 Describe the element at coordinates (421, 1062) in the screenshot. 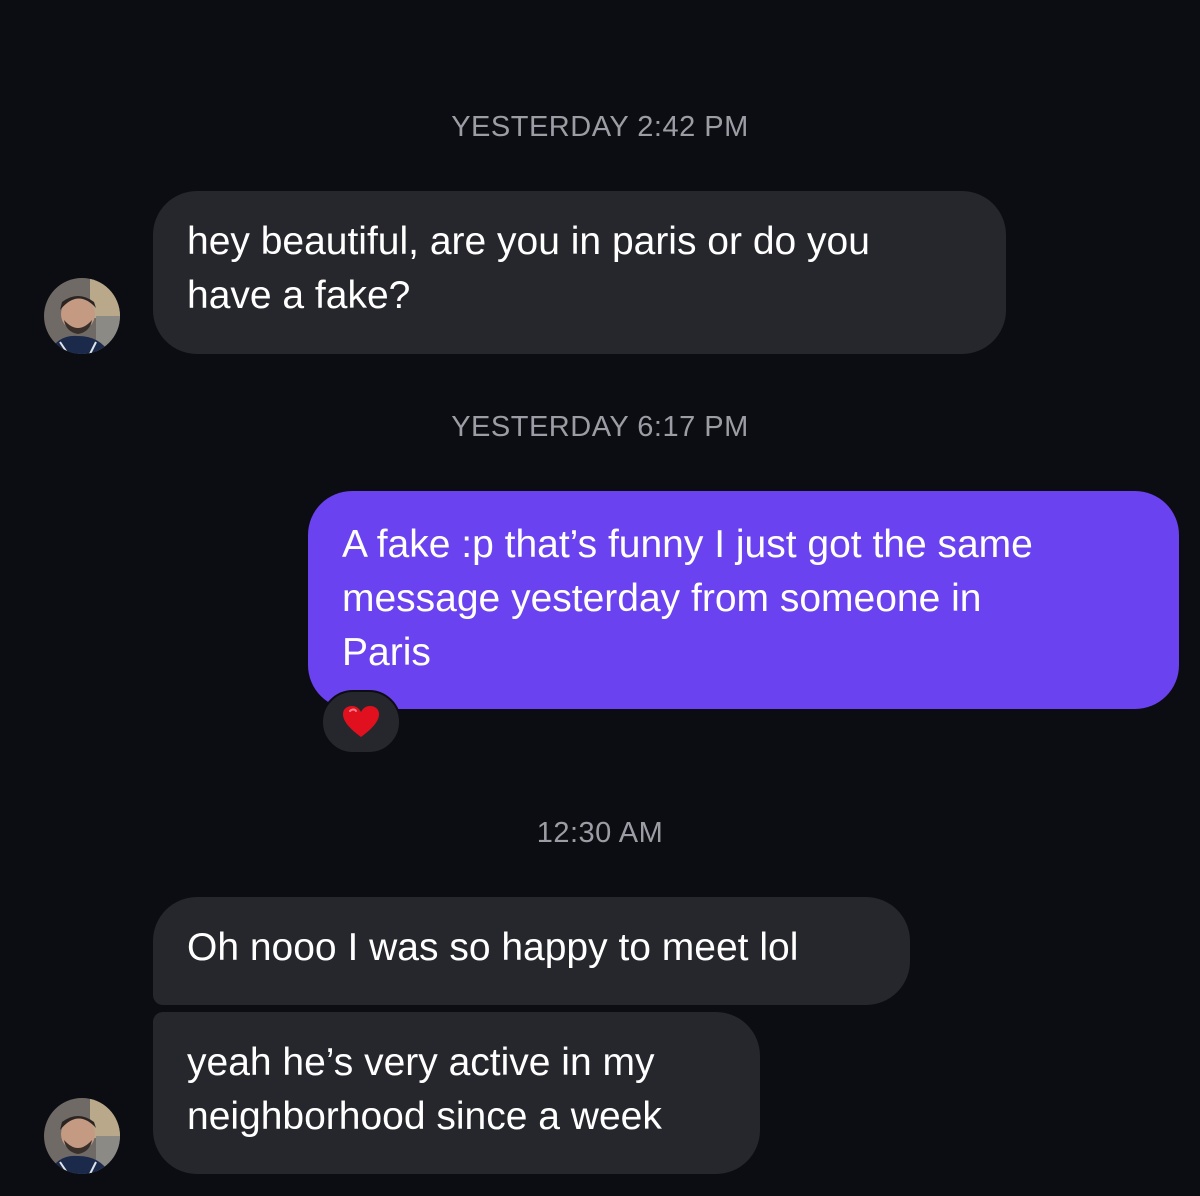

I see `message-text-line: yeah he’s very active in my` at that location.